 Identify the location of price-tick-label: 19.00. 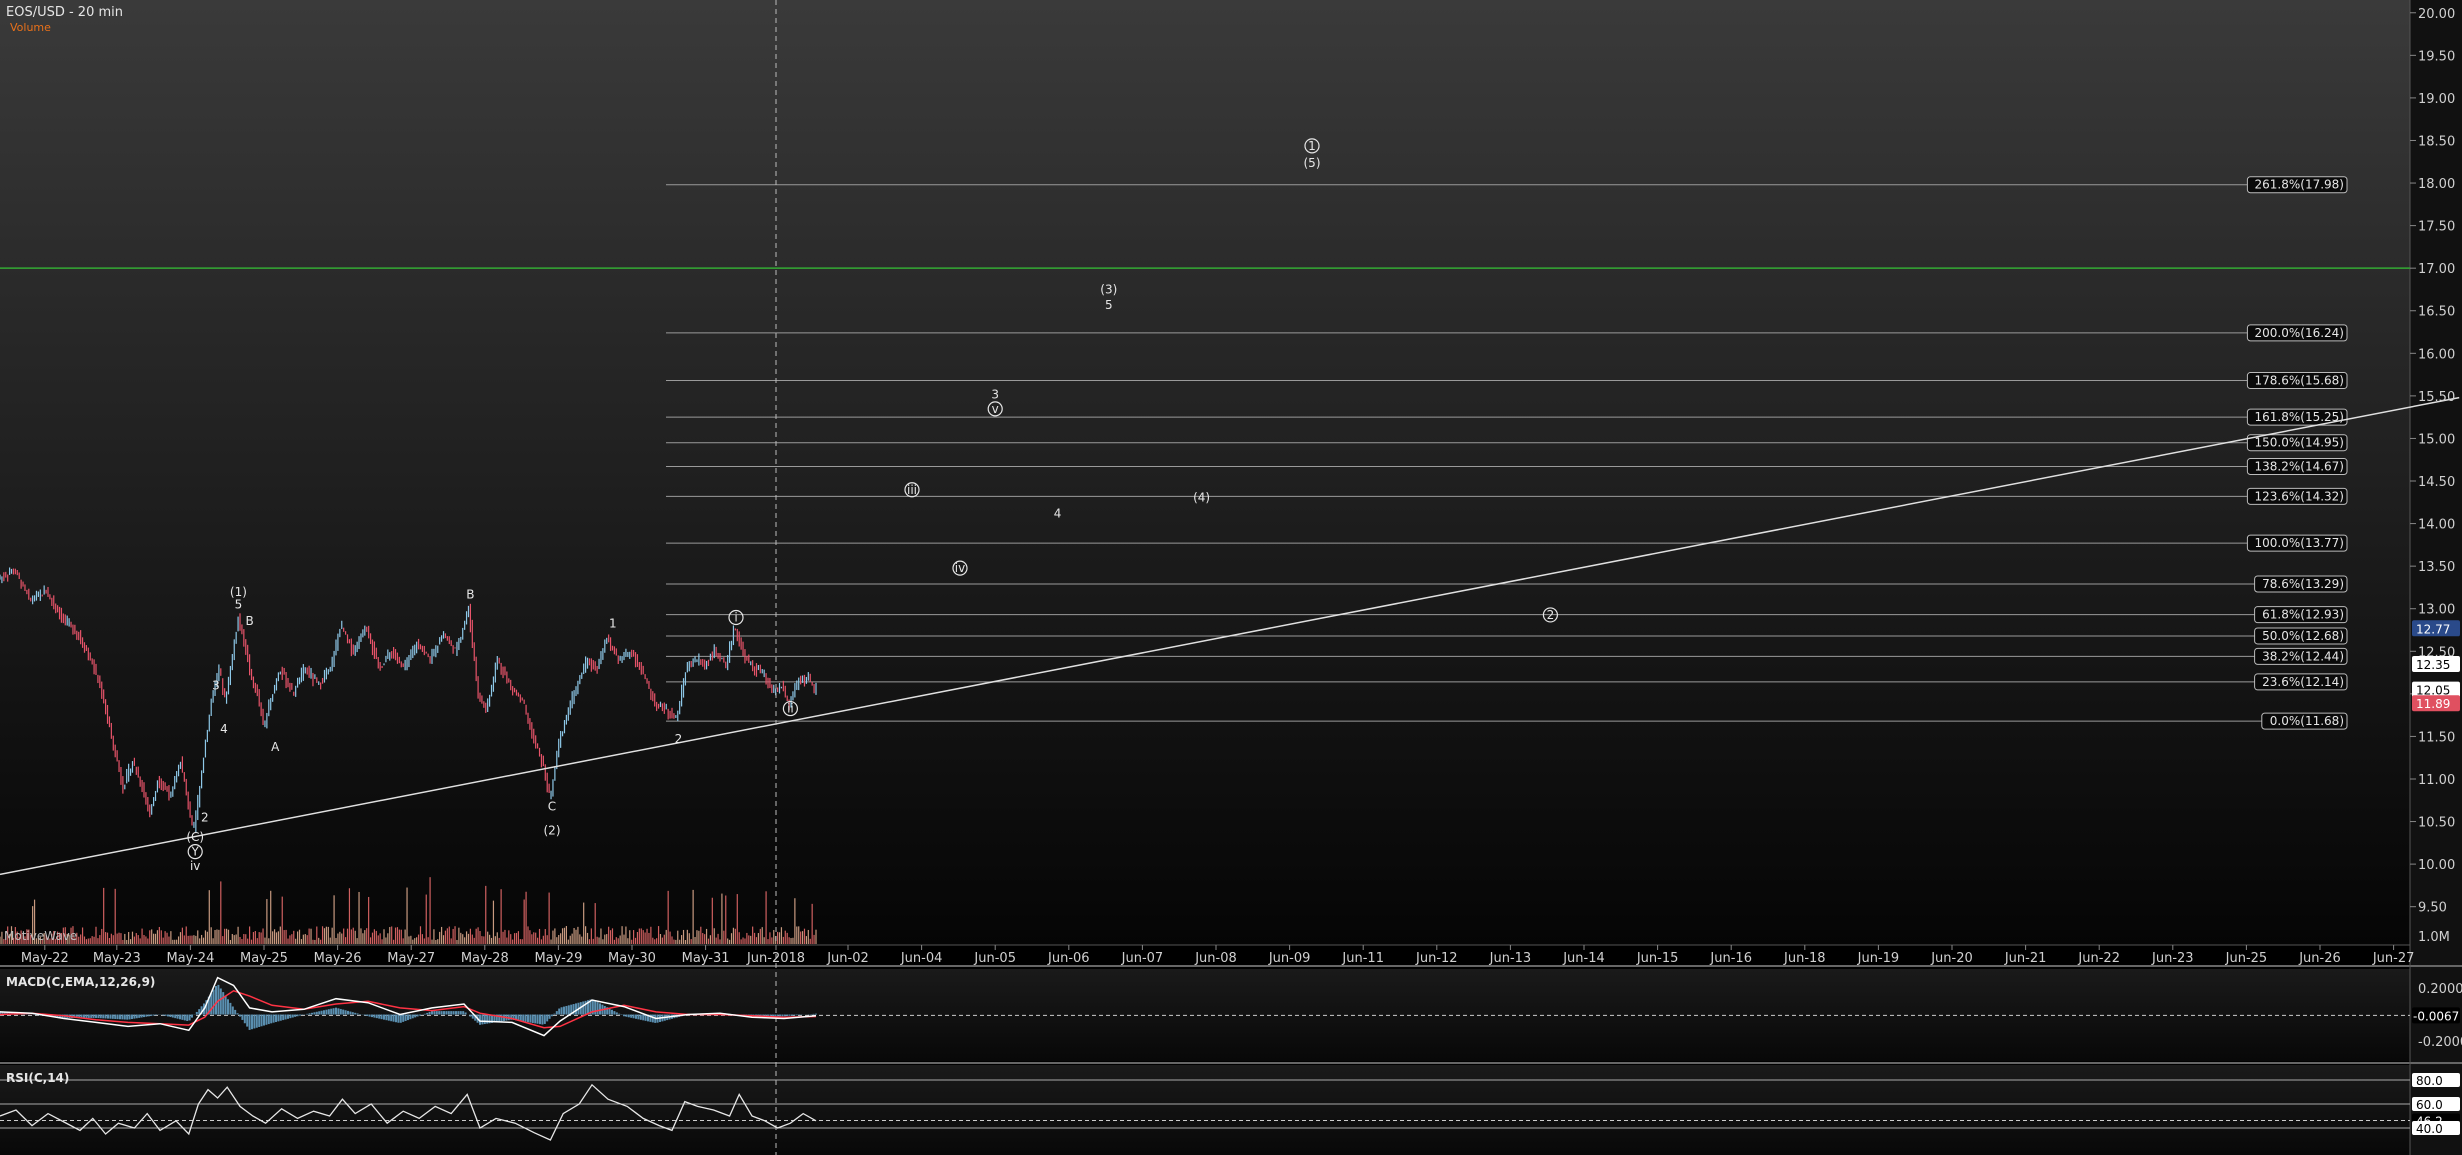
(2436, 99).